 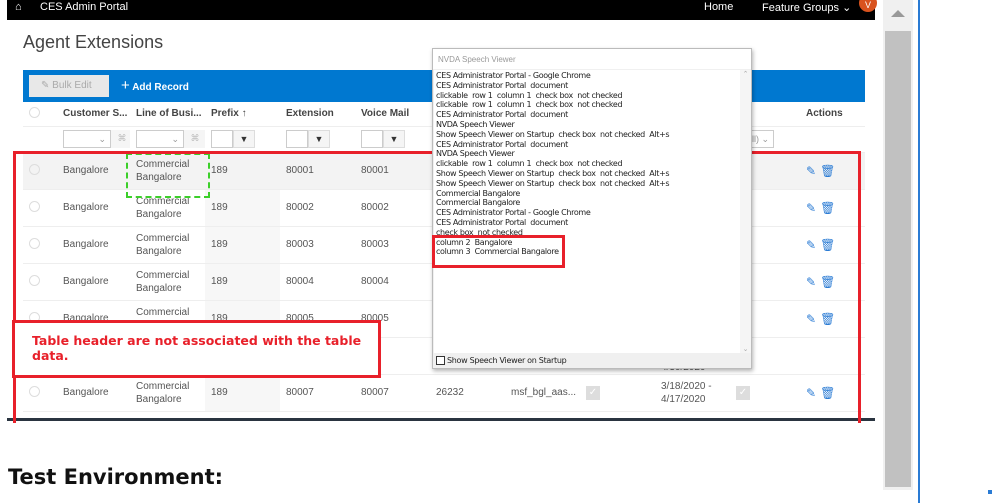 What do you see at coordinates (507, 360) in the screenshot?
I see `startup-checkbox-label: Show Speech Viewer on Startup` at bounding box center [507, 360].